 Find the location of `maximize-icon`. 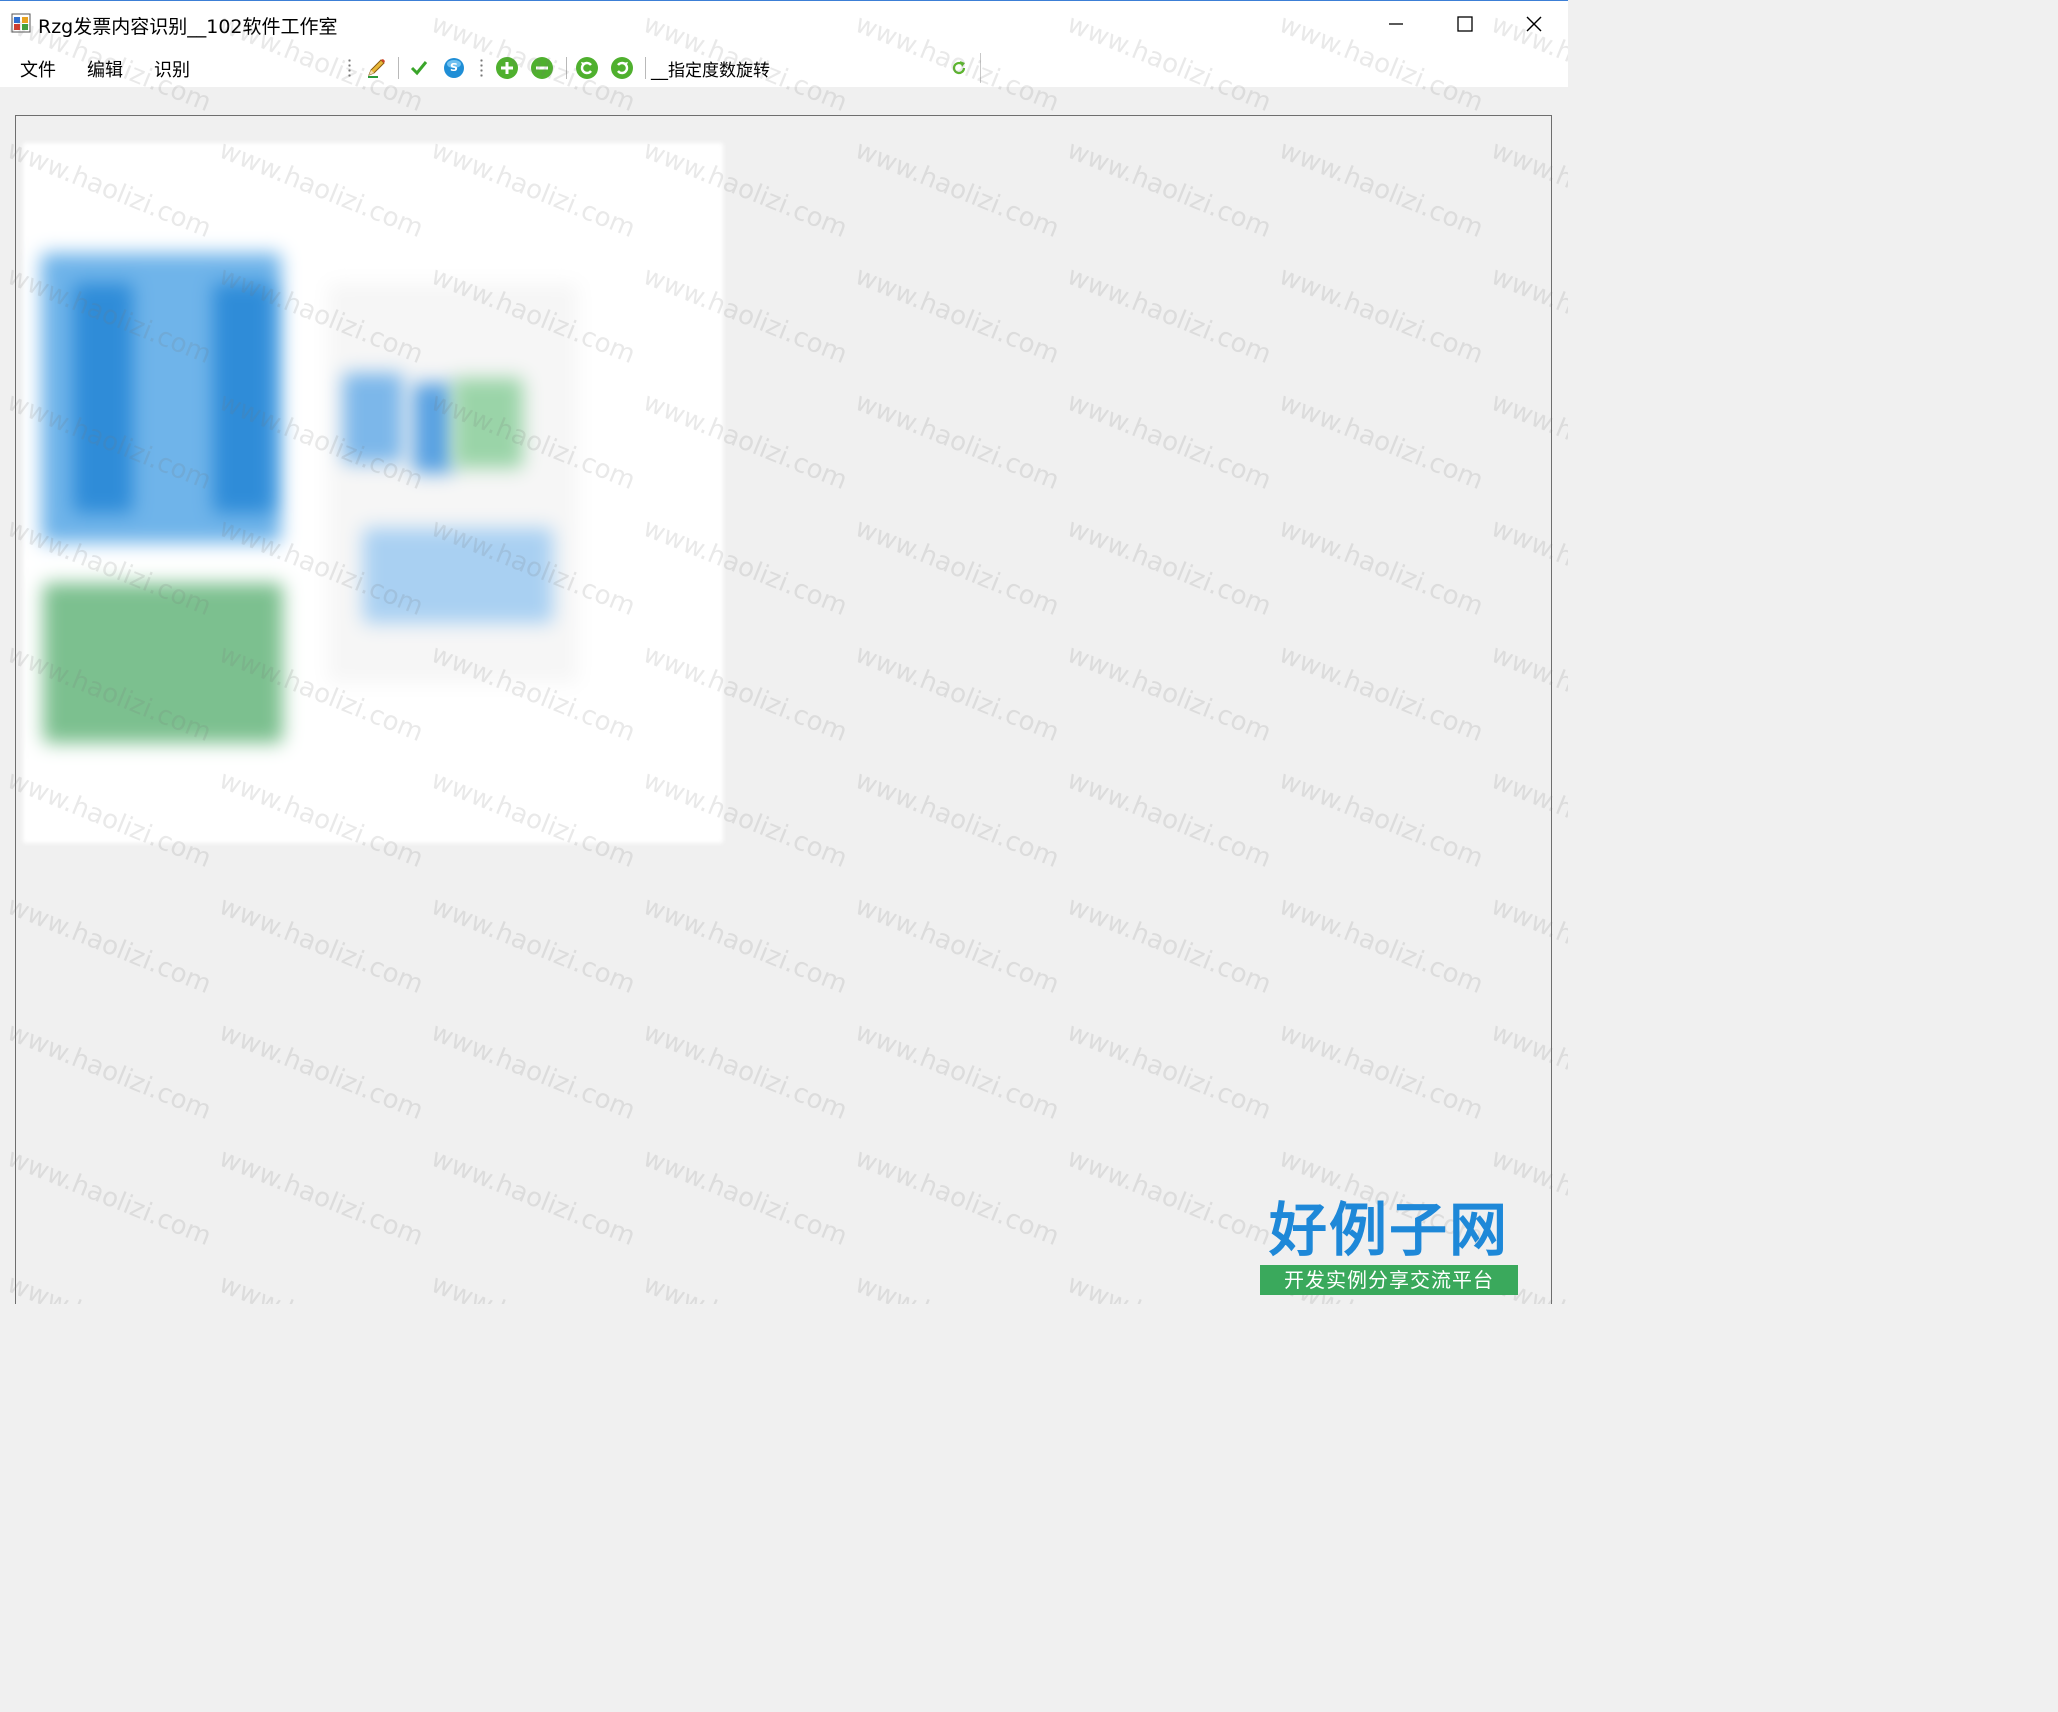

maximize-icon is located at coordinates (1465, 24).